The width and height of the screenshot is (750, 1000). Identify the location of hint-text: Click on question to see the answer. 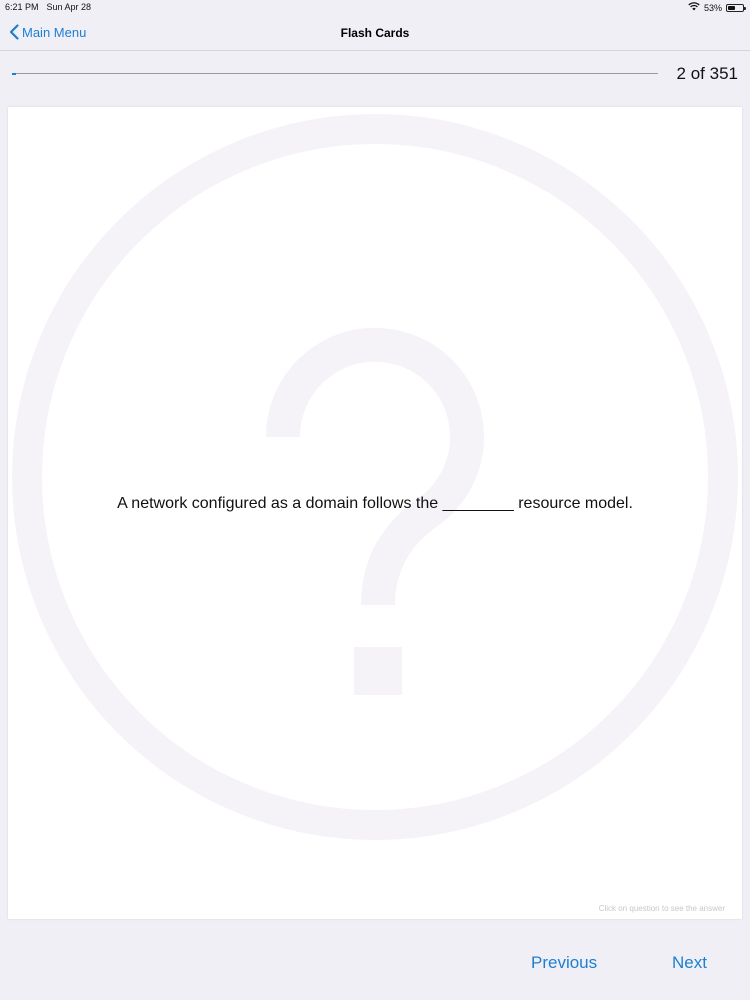
(661, 908).